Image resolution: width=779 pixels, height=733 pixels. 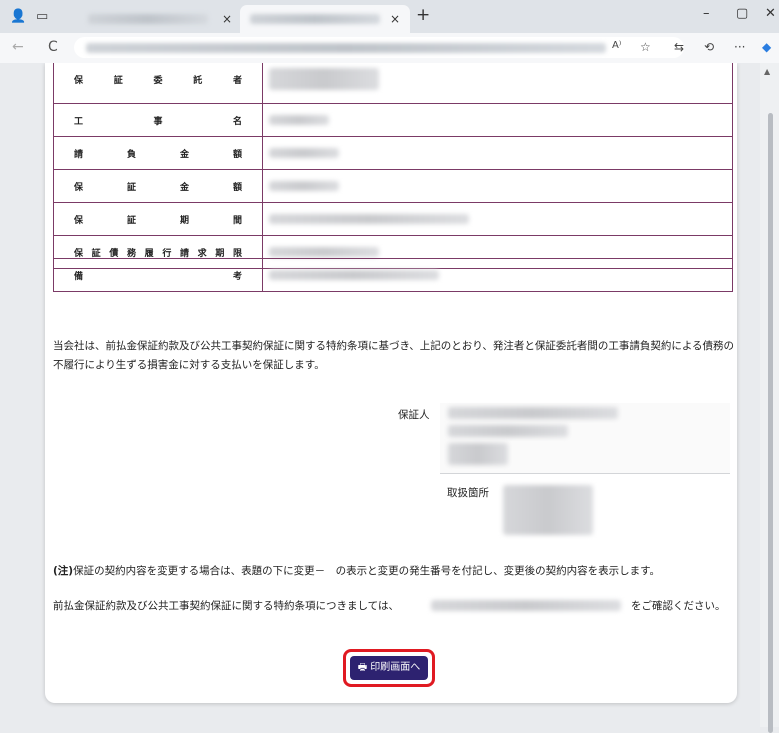 I want to click on row-label: 工事名, so click(x=158, y=120).